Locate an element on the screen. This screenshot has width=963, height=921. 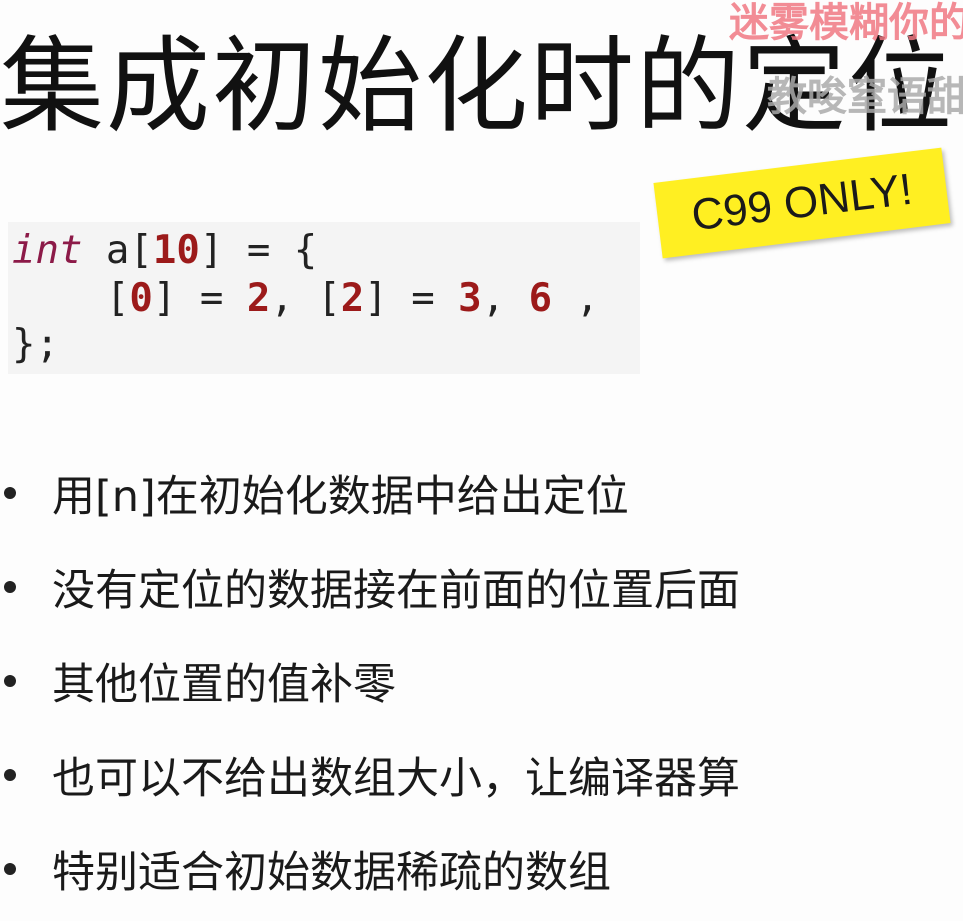
bullet-text: 没有定位的数据接在前面的位置后面 is located at coordinates (396, 591).